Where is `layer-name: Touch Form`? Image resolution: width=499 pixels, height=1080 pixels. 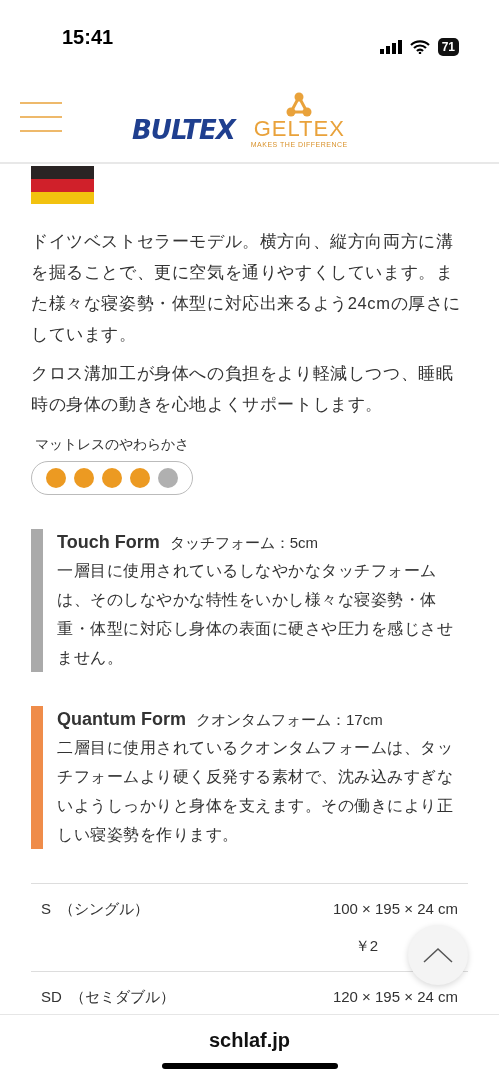 layer-name: Touch Form is located at coordinates (108, 542).